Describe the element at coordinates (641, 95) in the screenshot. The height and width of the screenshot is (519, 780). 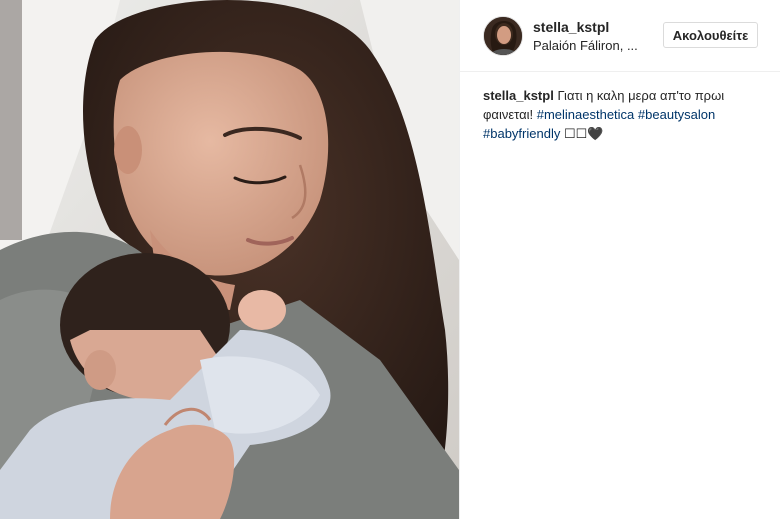
I see `caption-text-line1: Γιατι η καλη μερα απ'το πρωι` at that location.